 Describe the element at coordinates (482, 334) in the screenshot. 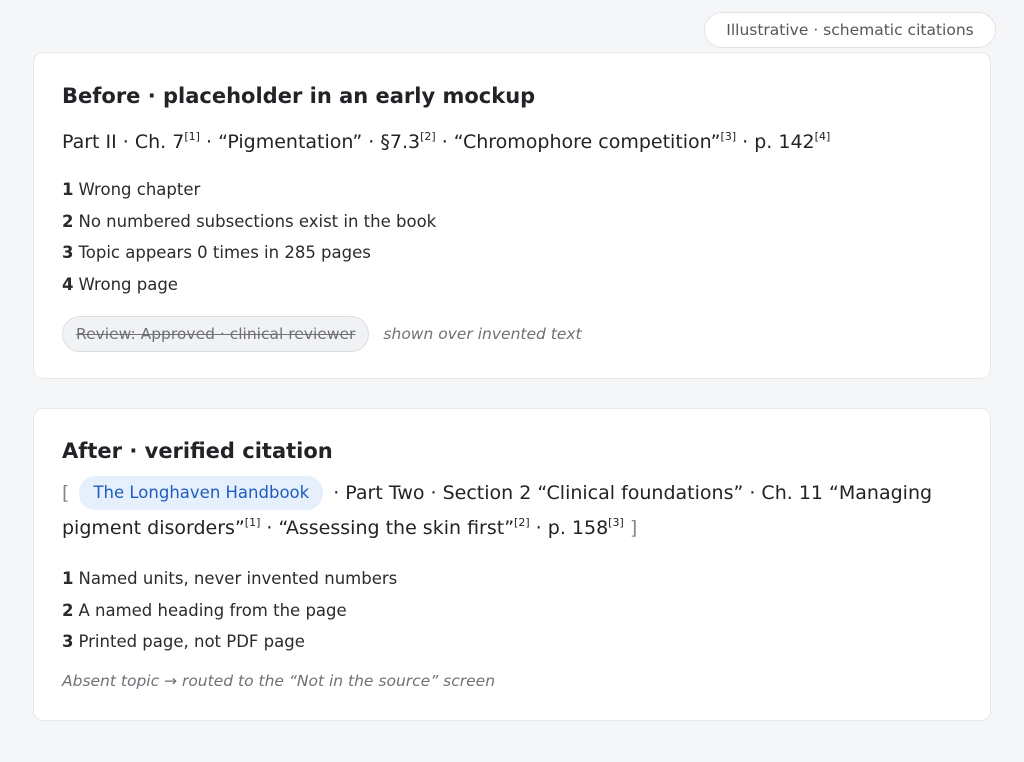

I see `review-note: shown over invented text` at that location.